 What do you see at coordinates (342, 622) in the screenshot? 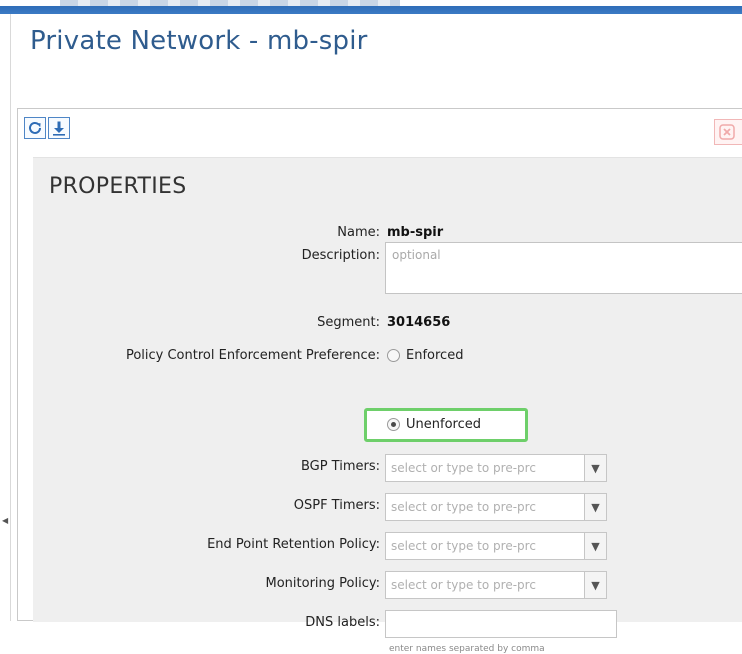
I see `dns-labels-label: DNS labels:` at bounding box center [342, 622].